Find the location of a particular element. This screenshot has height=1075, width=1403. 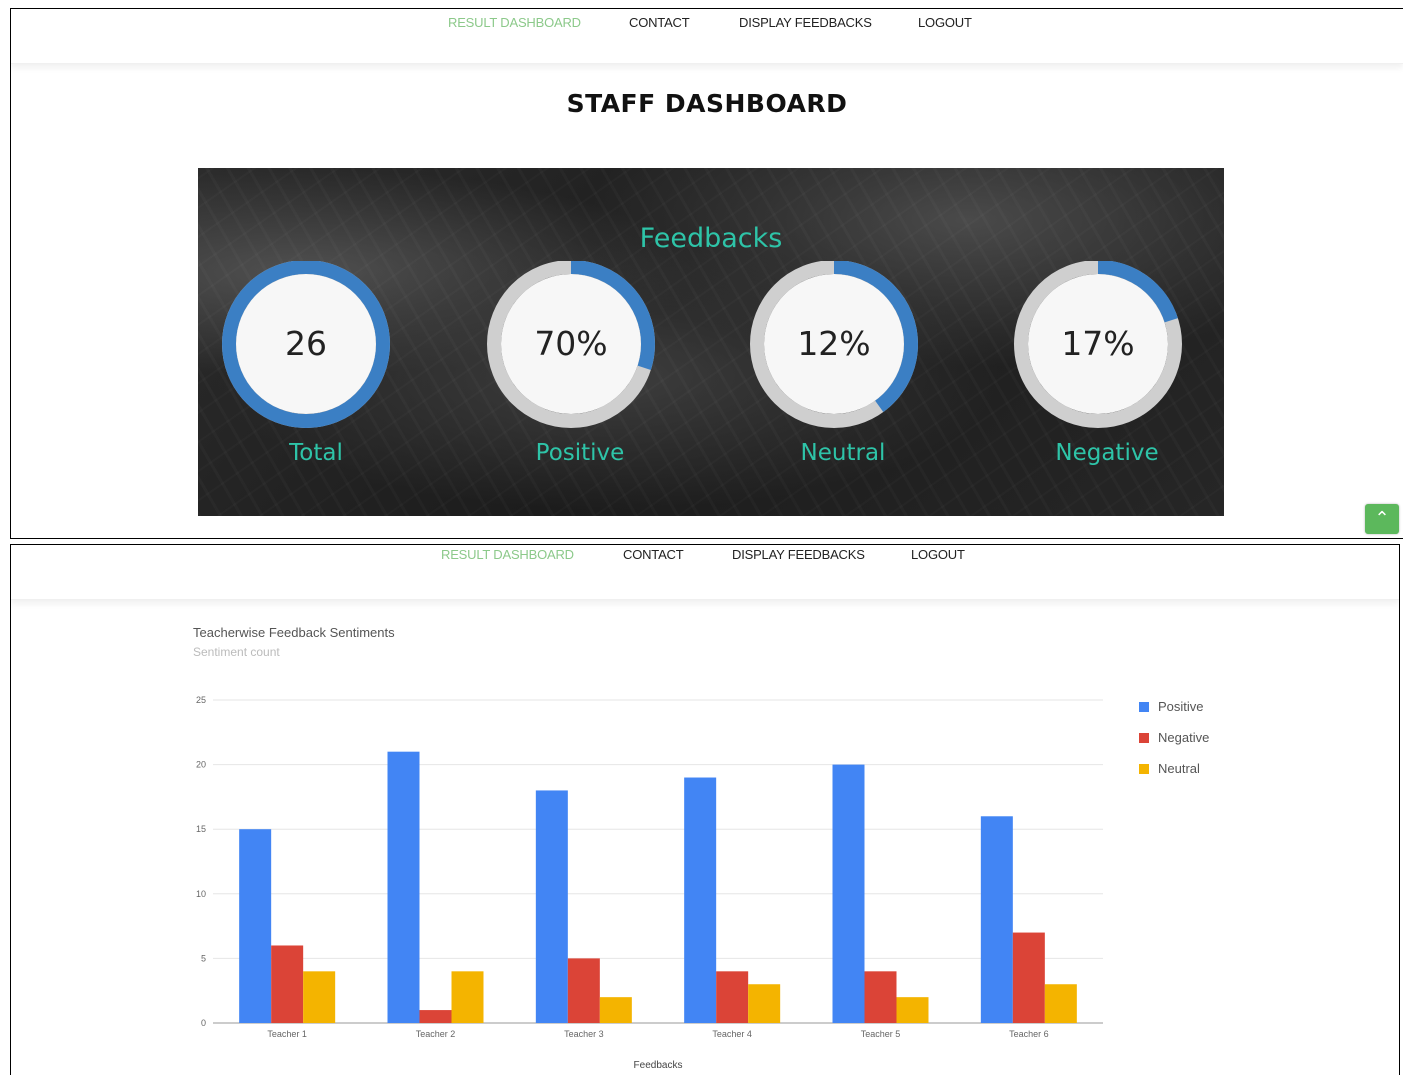

y-tick-label: 5 is located at coordinates (203, 958).